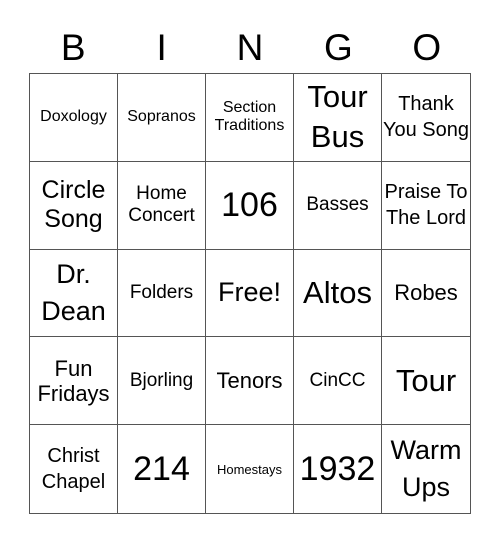 The height and width of the screenshot is (544, 500). I want to click on bingo-cell: Dr. Dean, so click(74, 293).